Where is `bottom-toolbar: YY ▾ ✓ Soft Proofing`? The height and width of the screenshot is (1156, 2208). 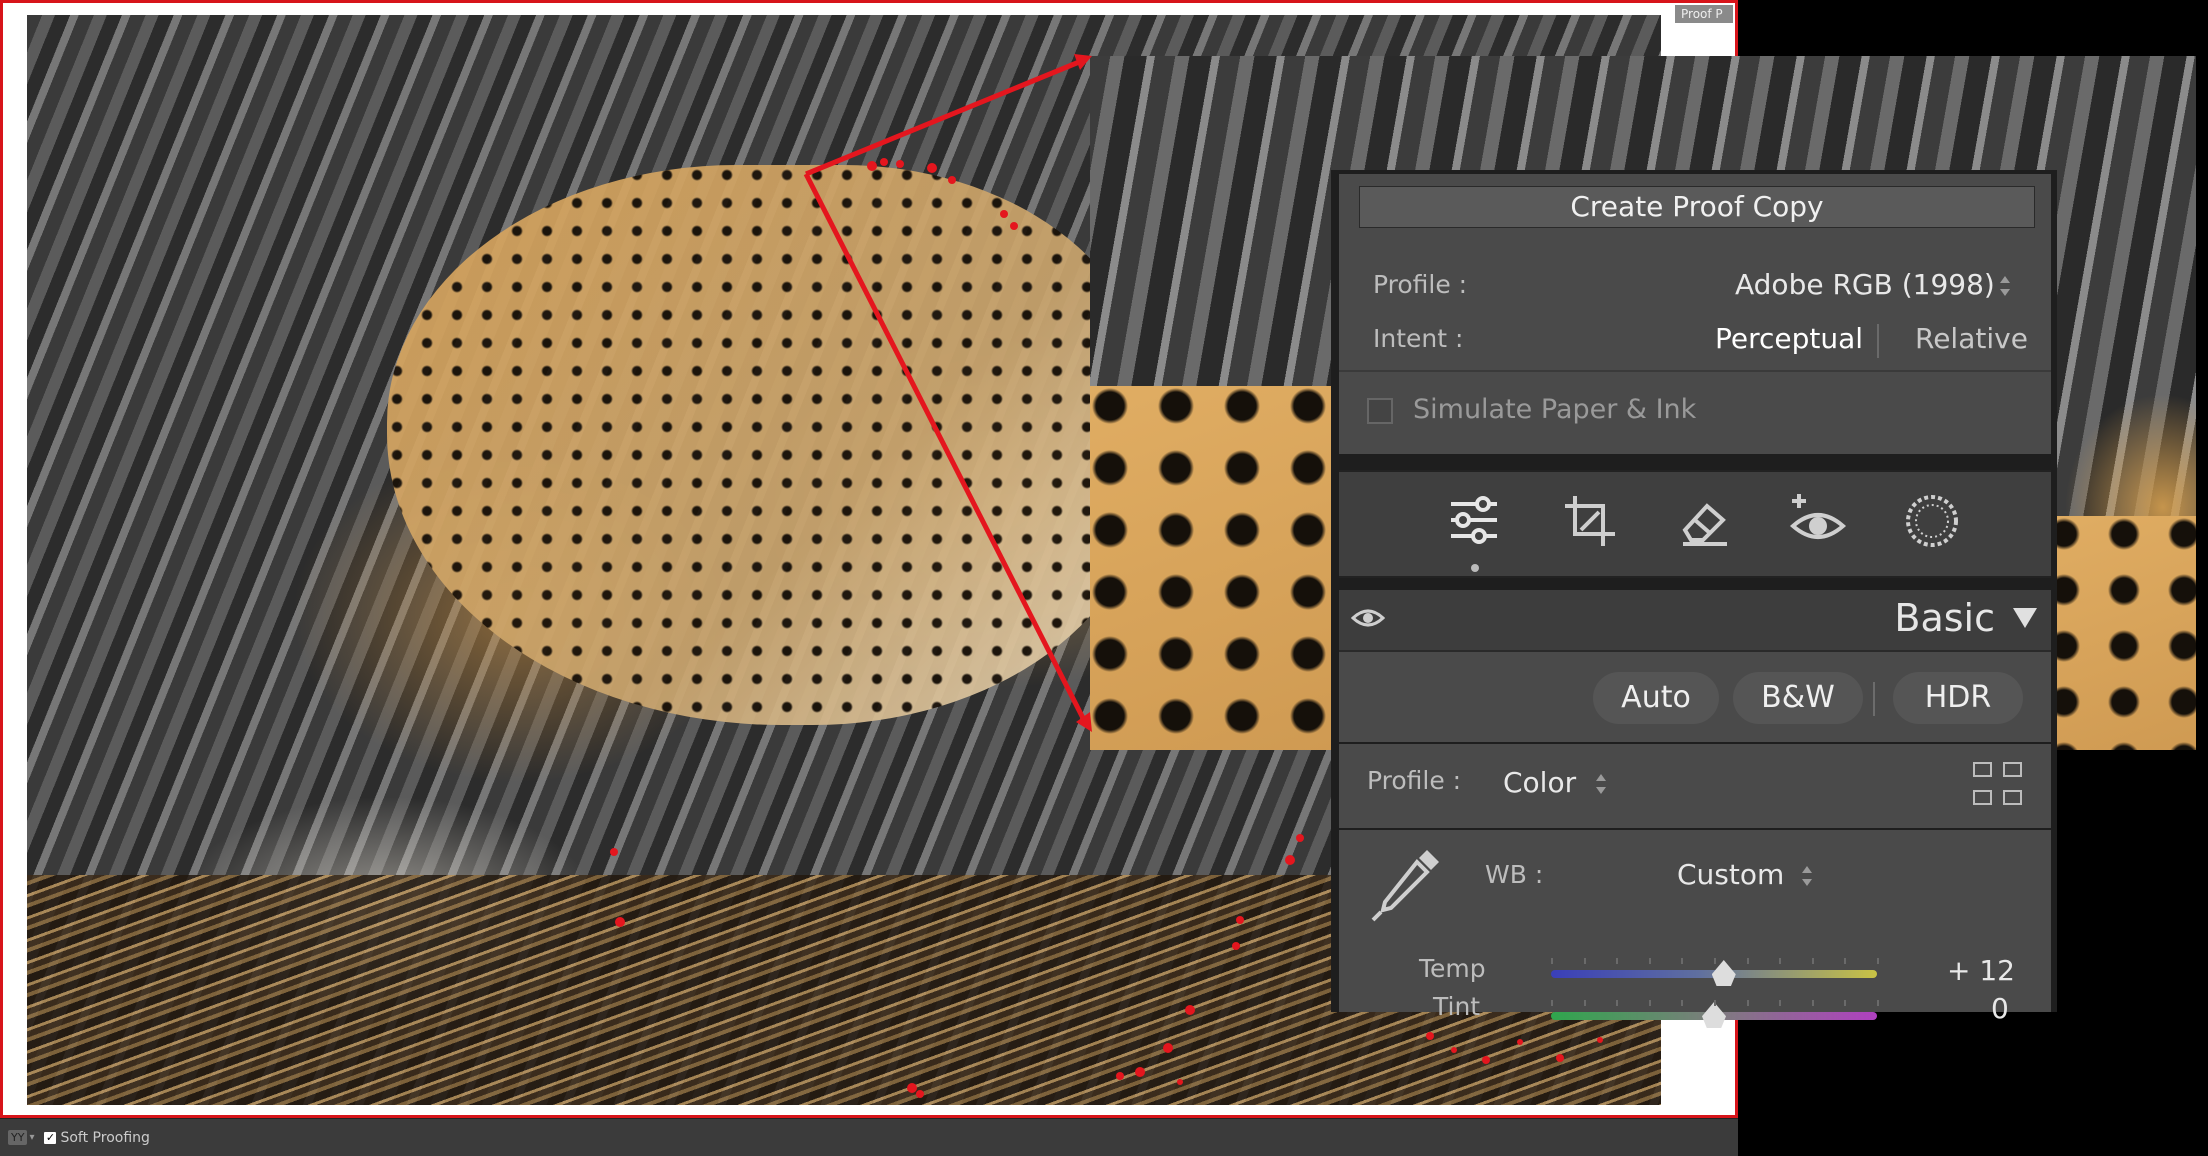
bottom-toolbar: YY ▾ ✓ Soft Proofing is located at coordinates (869, 1137).